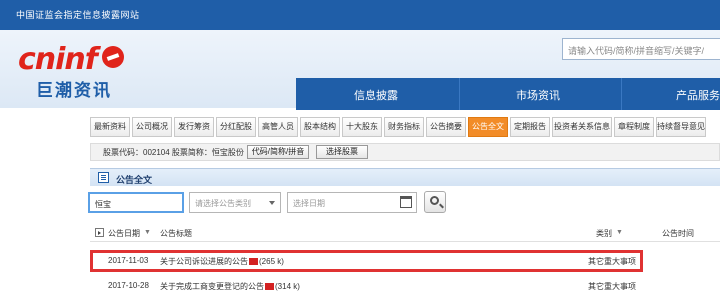 This screenshot has height=298, width=720. What do you see at coordinates (406, 202) in the screenshot?
I see `calendar-icon` at bounding box center [406, 202].